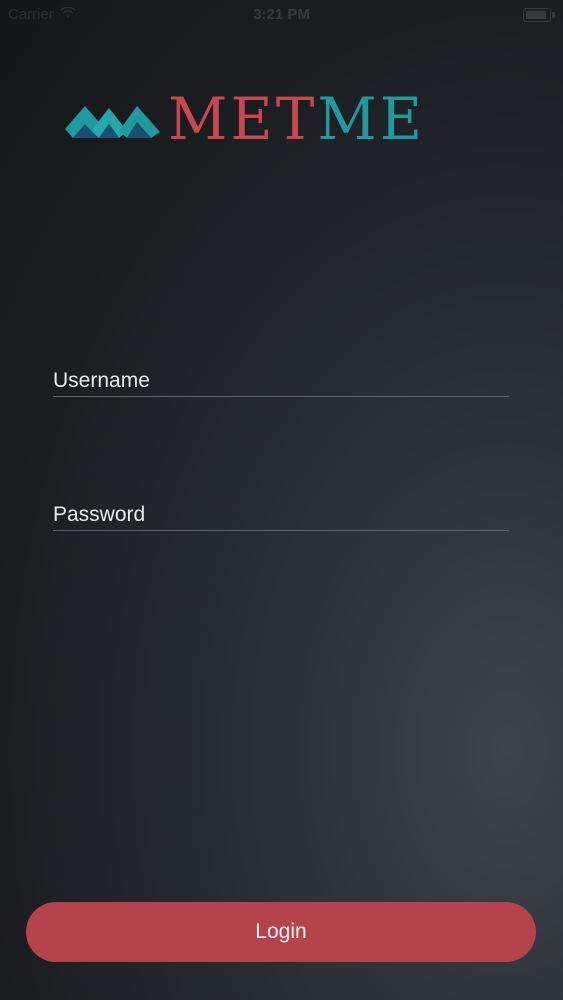  I want to click on app-logo: METME, so click(245, 119).